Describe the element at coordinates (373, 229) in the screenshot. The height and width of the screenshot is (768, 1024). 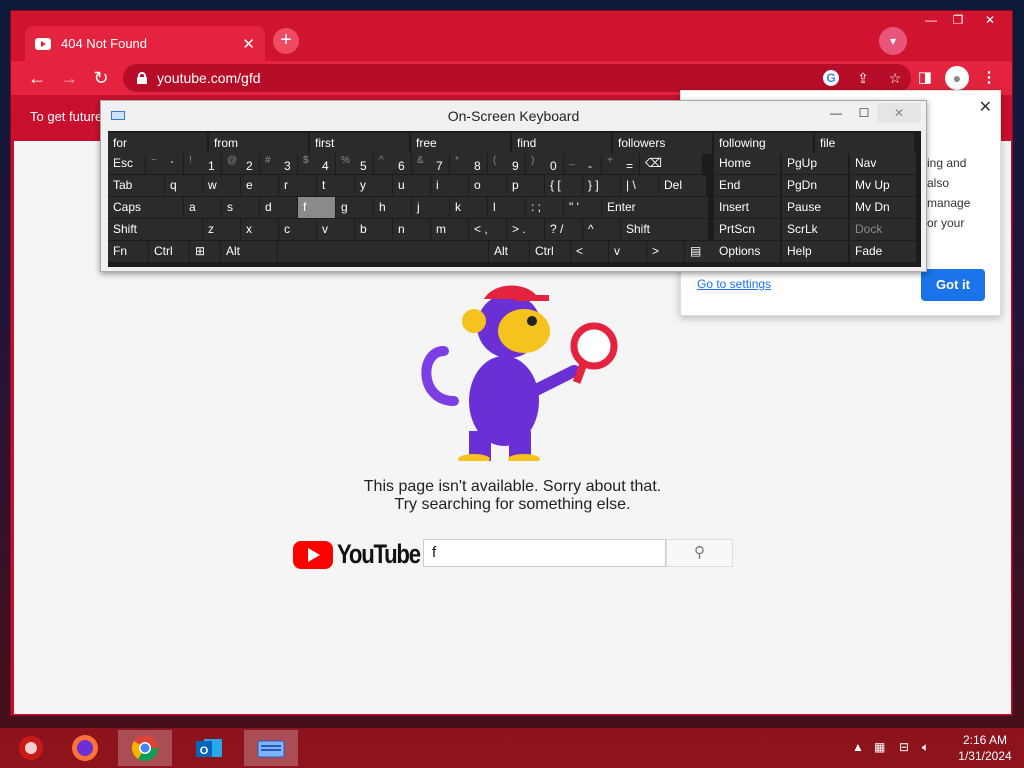
I see `osk-key-b: b` at that location.